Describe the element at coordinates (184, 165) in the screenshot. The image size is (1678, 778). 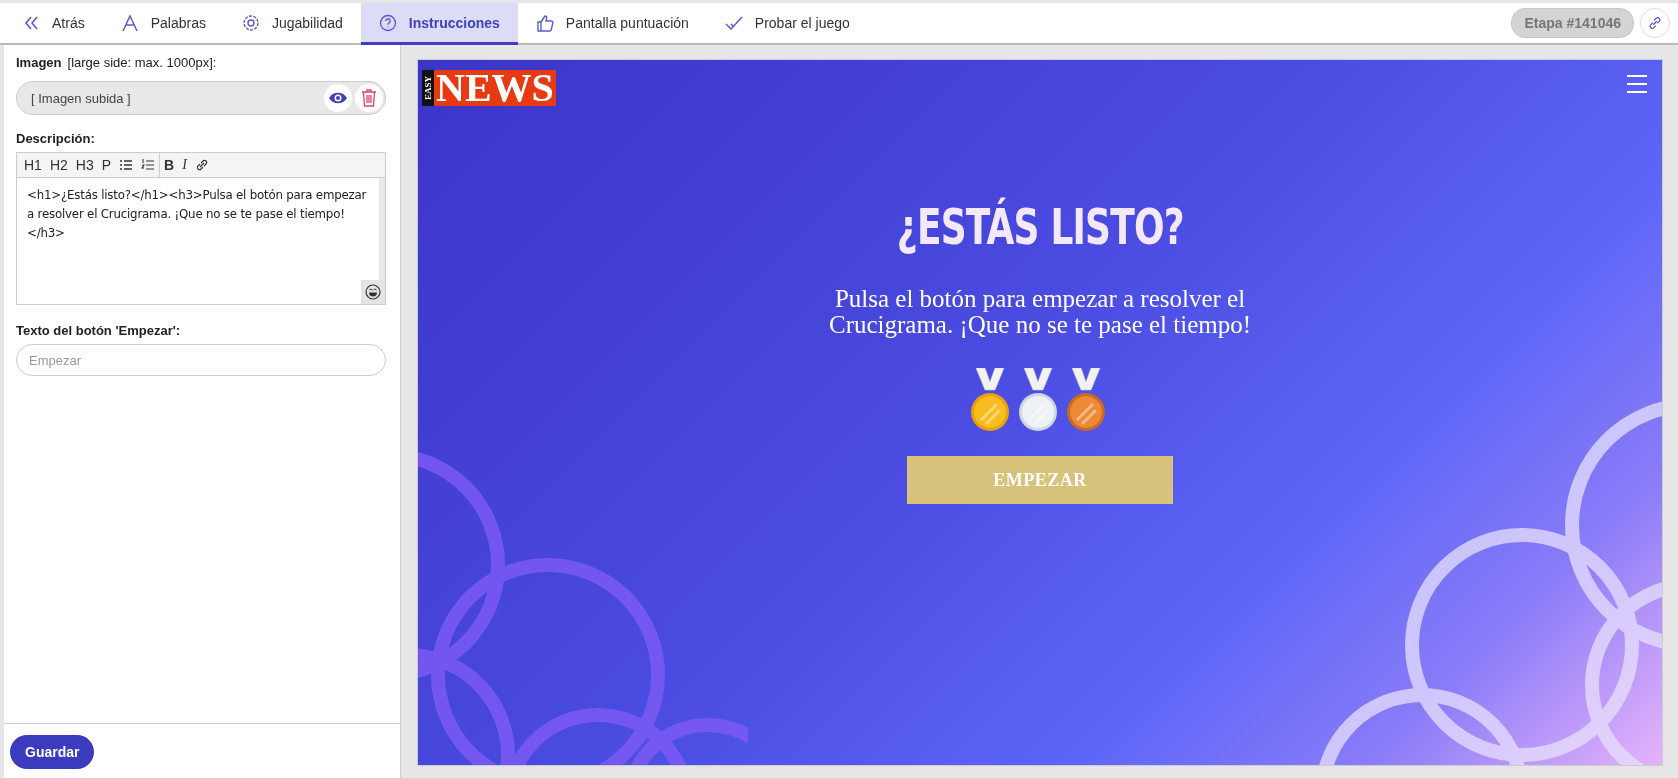
I see `toolbar-button: I` at that location.